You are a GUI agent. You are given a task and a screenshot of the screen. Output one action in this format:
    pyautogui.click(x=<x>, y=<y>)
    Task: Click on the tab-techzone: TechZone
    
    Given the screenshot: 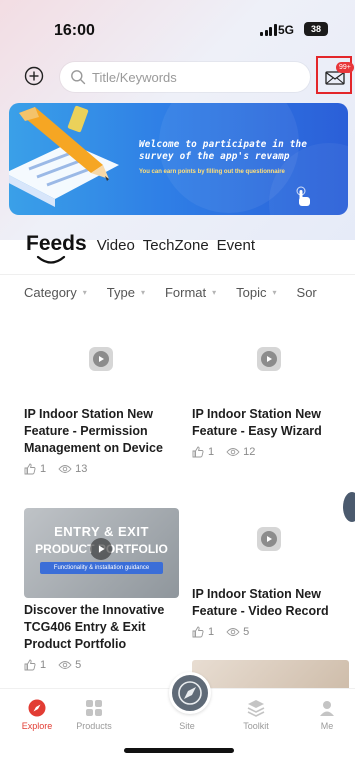 What is the action you would take?
    pyautogui.click(x=176, y=245)
    